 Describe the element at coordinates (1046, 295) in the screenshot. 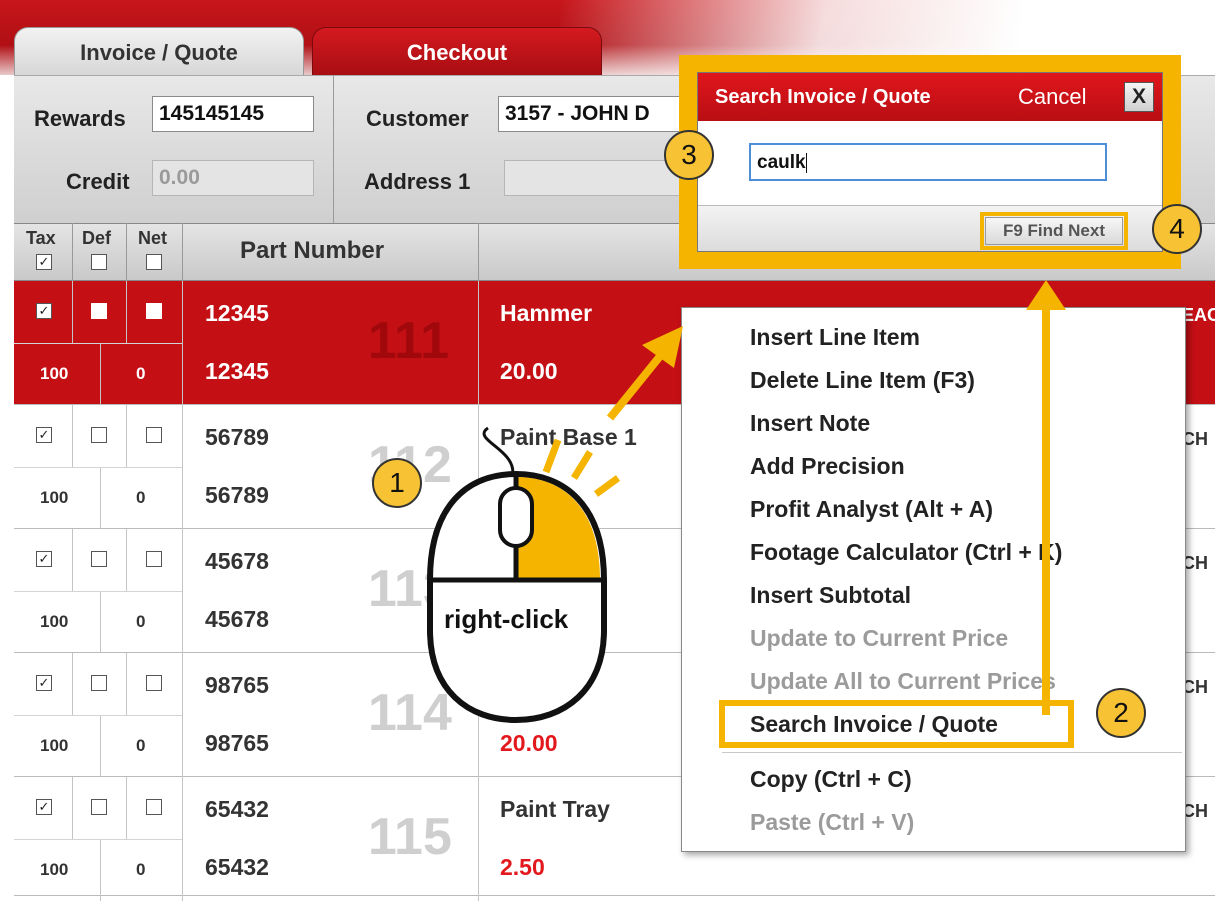

I see `arrow-head-up` at that location.